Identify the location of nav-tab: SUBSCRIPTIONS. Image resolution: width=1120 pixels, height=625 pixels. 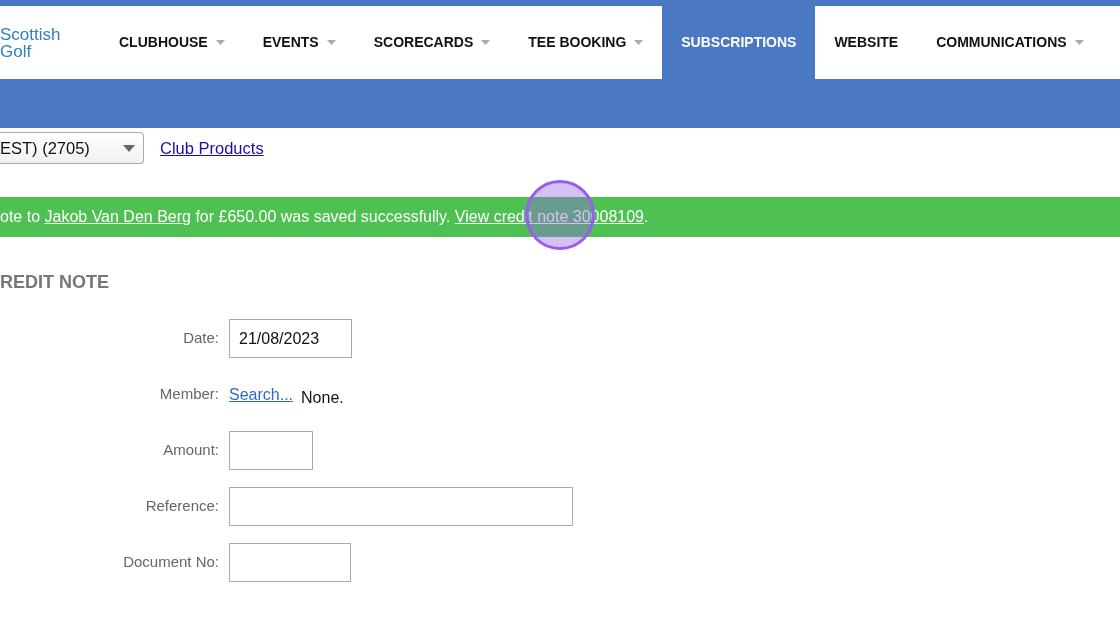
(739, 42).